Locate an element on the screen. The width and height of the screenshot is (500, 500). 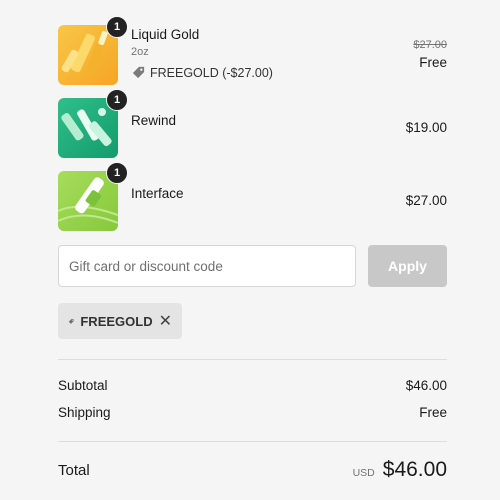
subtotal-label: Subtotal is located at coordinates (83, 385).